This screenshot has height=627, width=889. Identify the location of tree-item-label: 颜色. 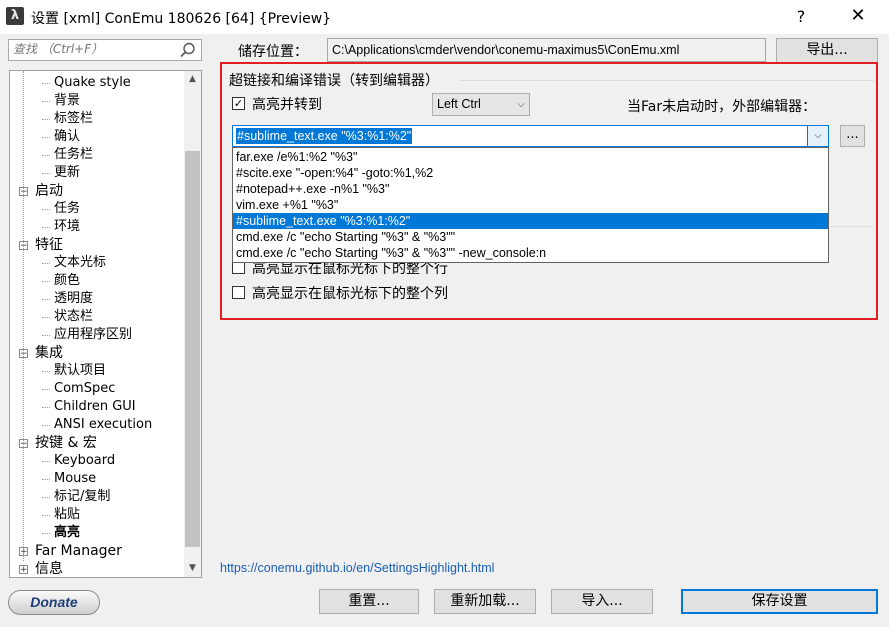
(67, 280).